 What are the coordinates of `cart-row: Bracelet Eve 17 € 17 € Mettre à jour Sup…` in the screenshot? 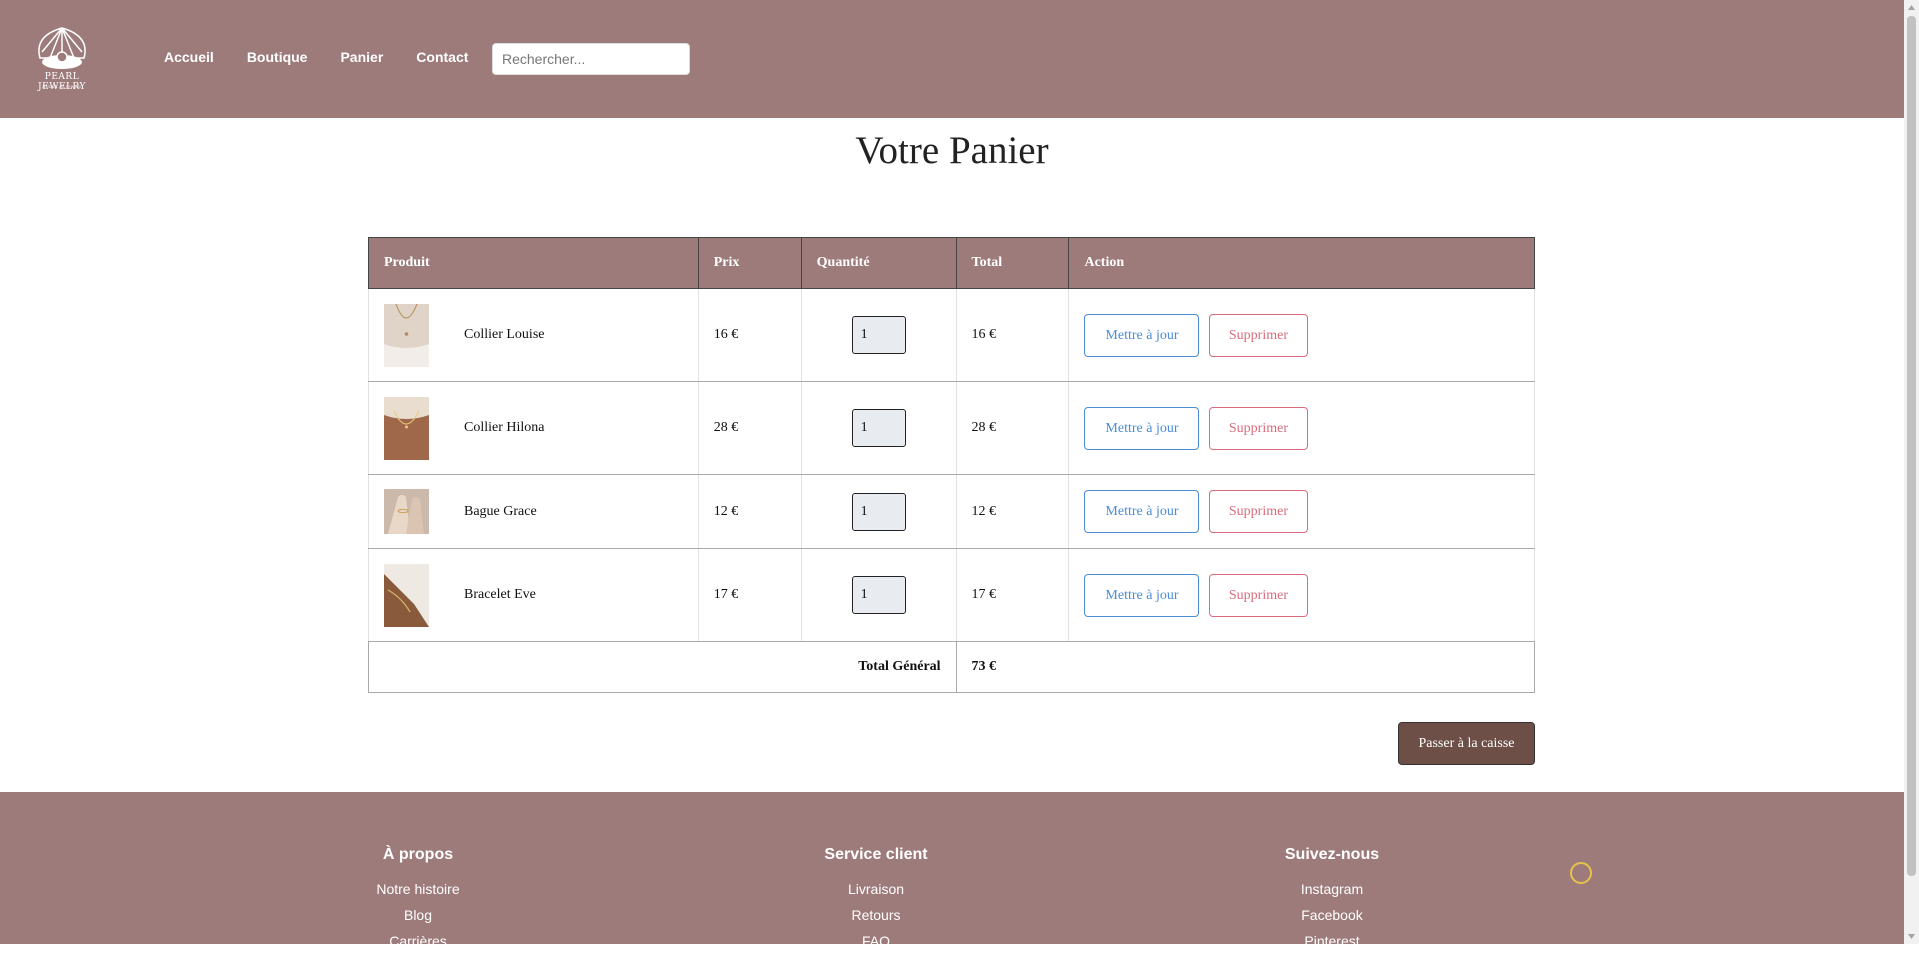 It's located at (951, 595).